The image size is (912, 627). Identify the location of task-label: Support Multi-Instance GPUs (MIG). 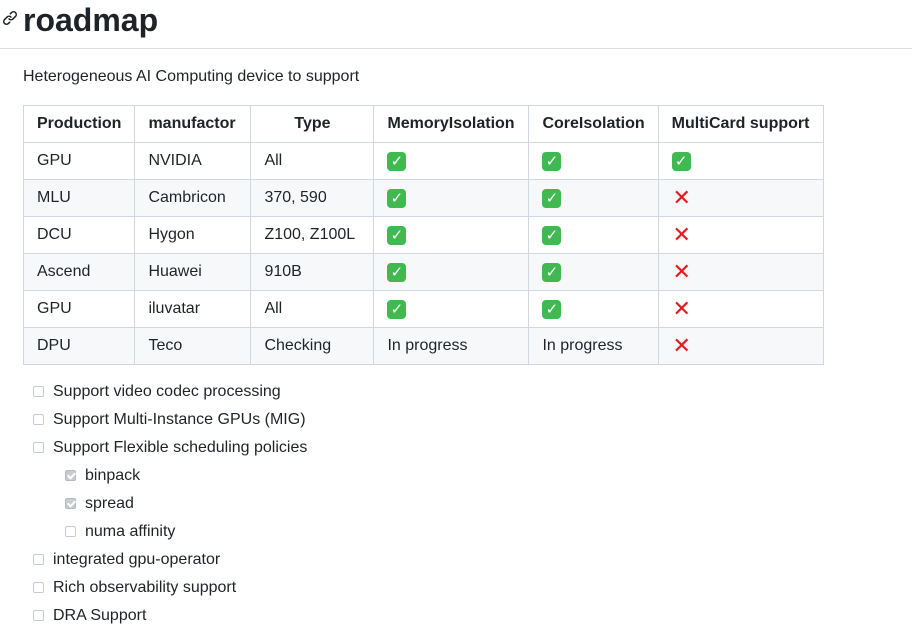
(179, 419).